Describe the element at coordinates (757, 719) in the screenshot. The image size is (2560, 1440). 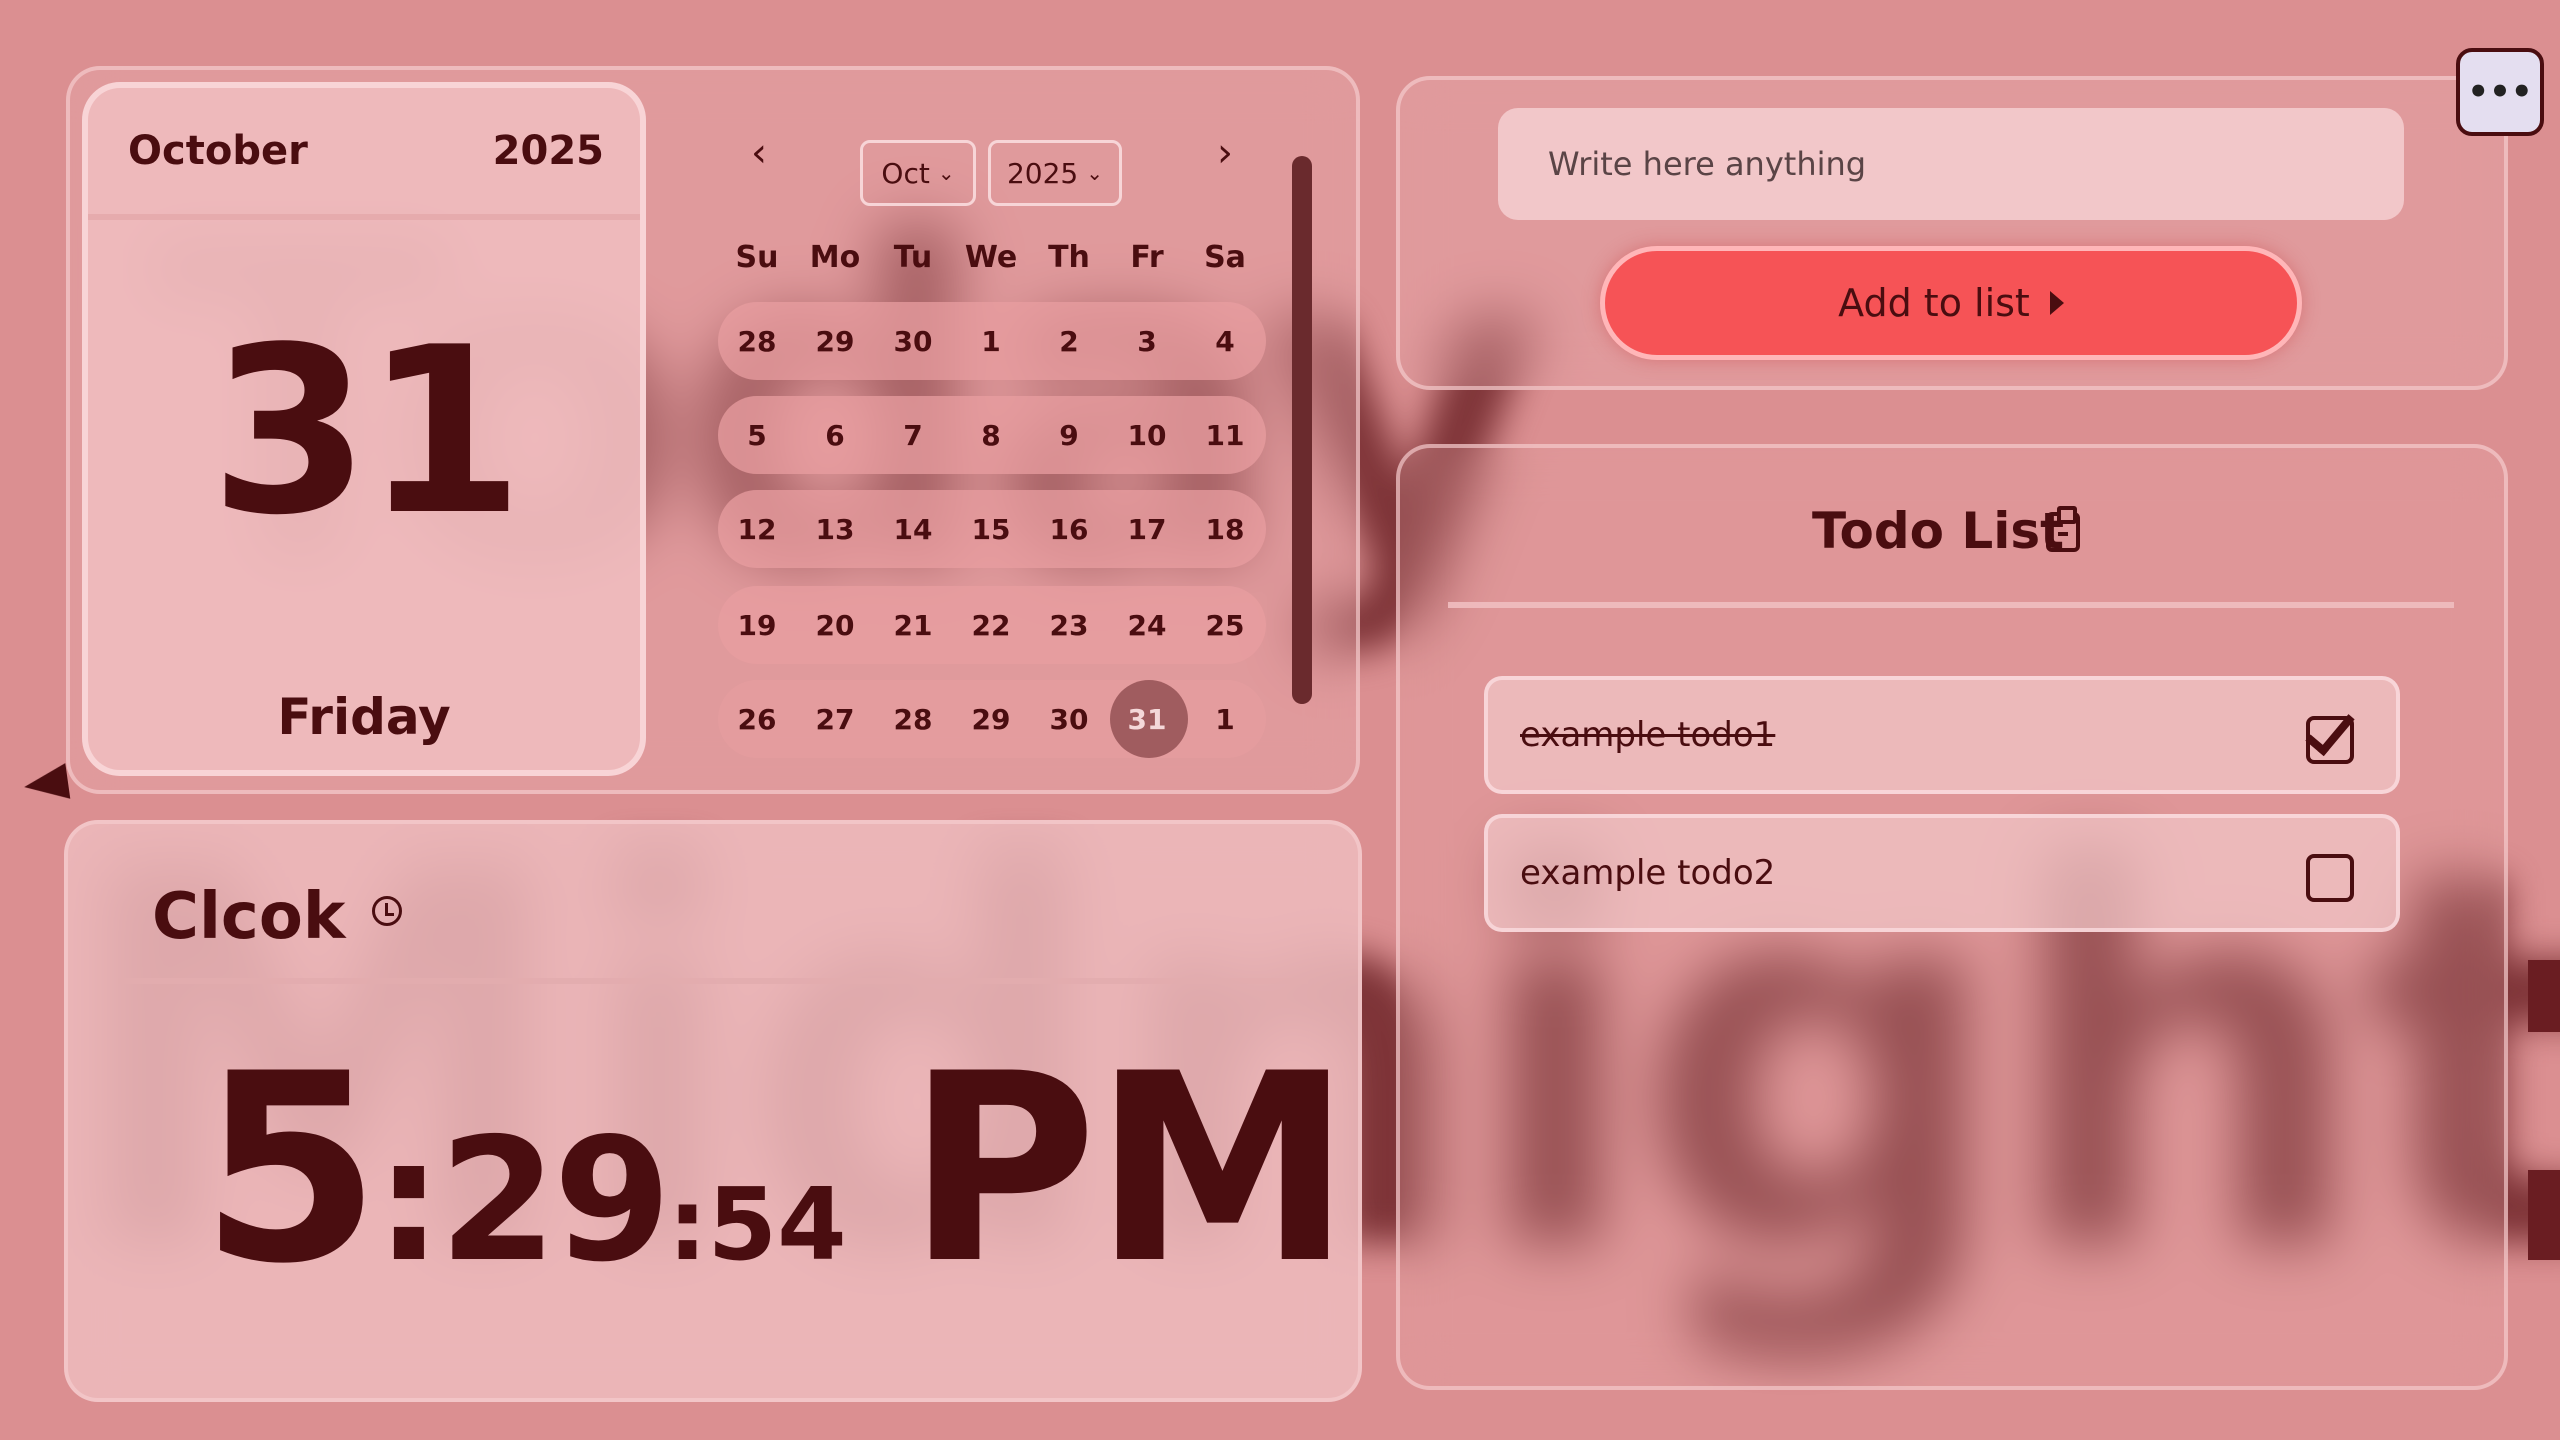
I see `calendar-day: 26` at that location.